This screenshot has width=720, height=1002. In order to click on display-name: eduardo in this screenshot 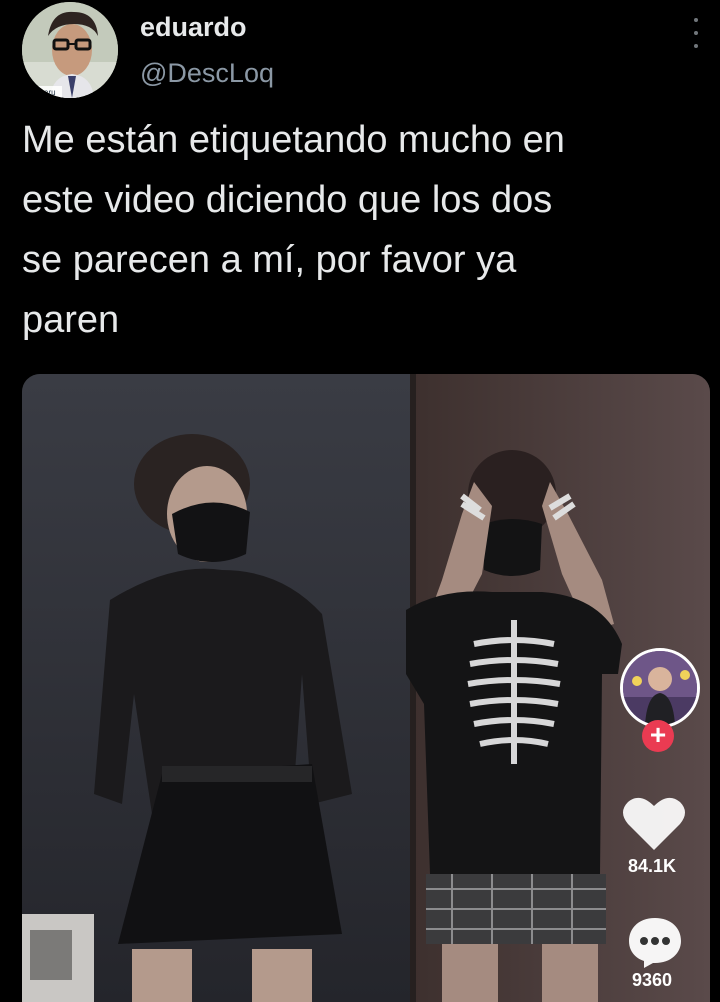, I will do `click(193, 27)`.